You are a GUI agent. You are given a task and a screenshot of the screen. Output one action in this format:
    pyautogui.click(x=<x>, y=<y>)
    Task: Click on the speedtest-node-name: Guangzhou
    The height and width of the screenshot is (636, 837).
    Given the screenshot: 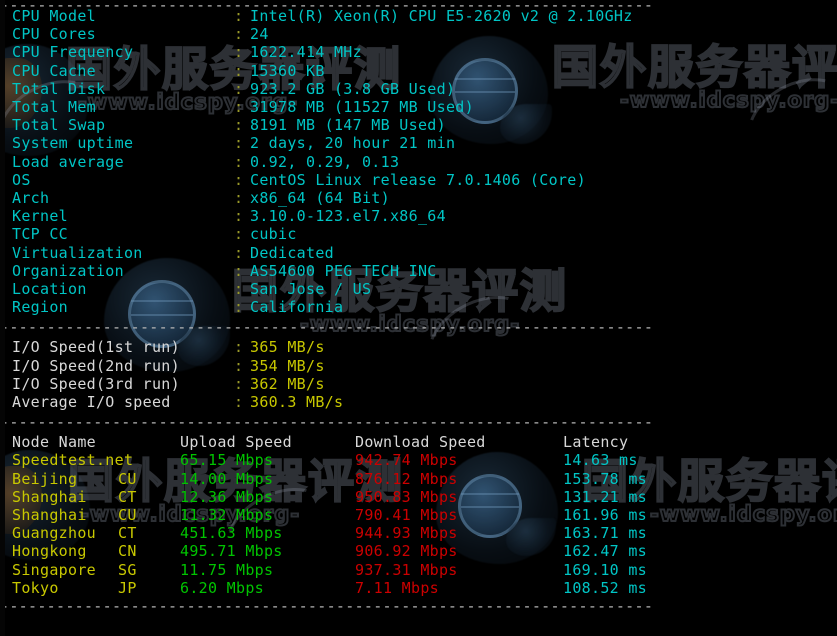 What is the action you would take?
    pyautogui.click(x=54, y=533)
    